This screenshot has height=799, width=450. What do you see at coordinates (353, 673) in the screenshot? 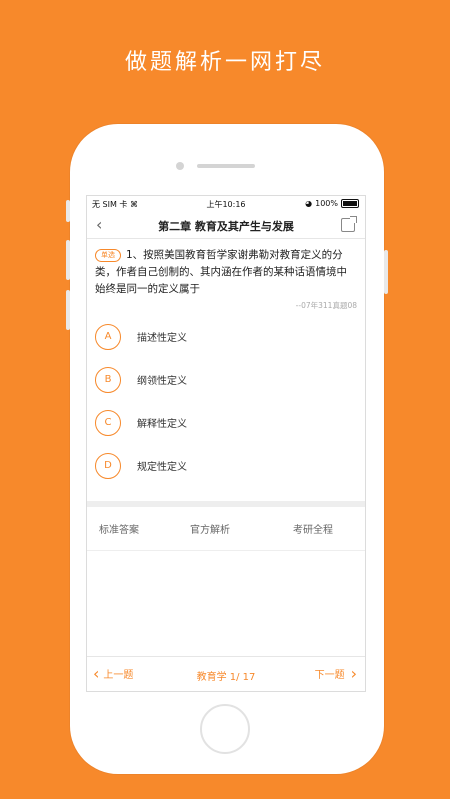
I see `chevron-right-icon: ›` at bounding box center [353, 673].